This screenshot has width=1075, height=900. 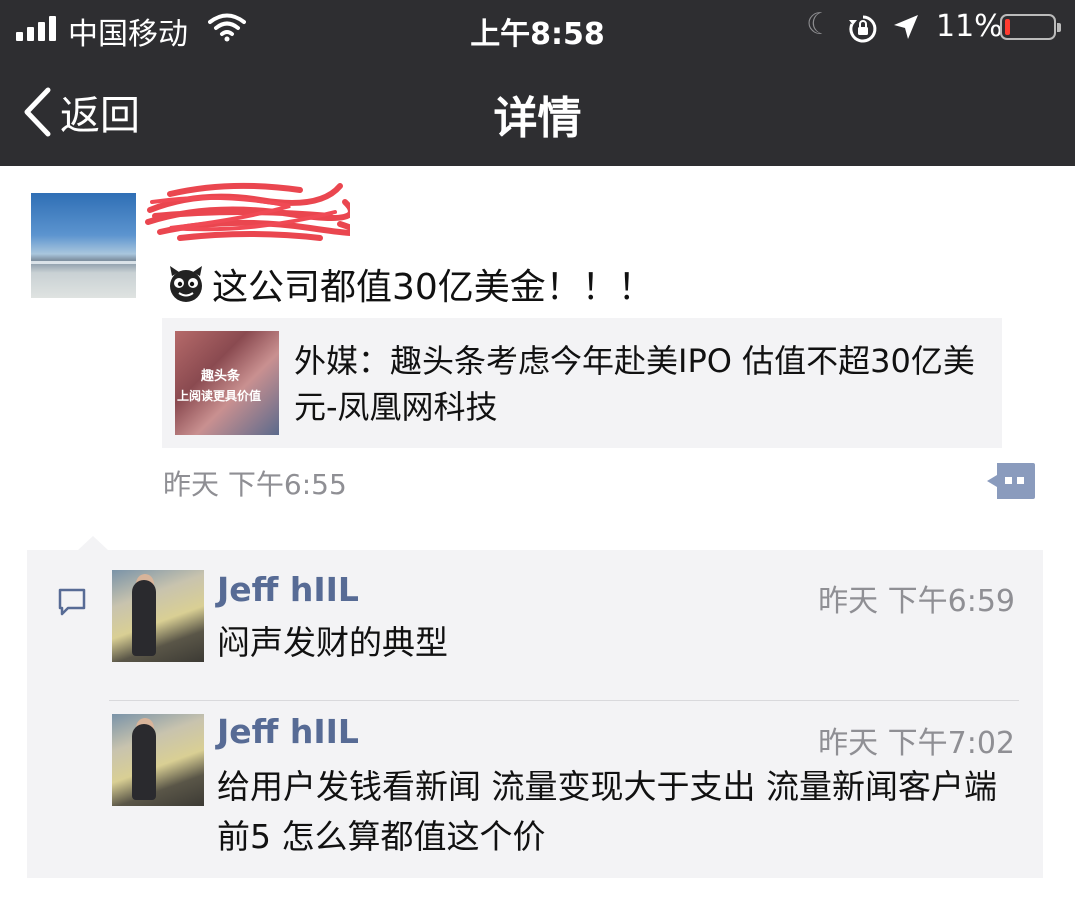 I want to click on battery-level, so click(x=1007, y=27).